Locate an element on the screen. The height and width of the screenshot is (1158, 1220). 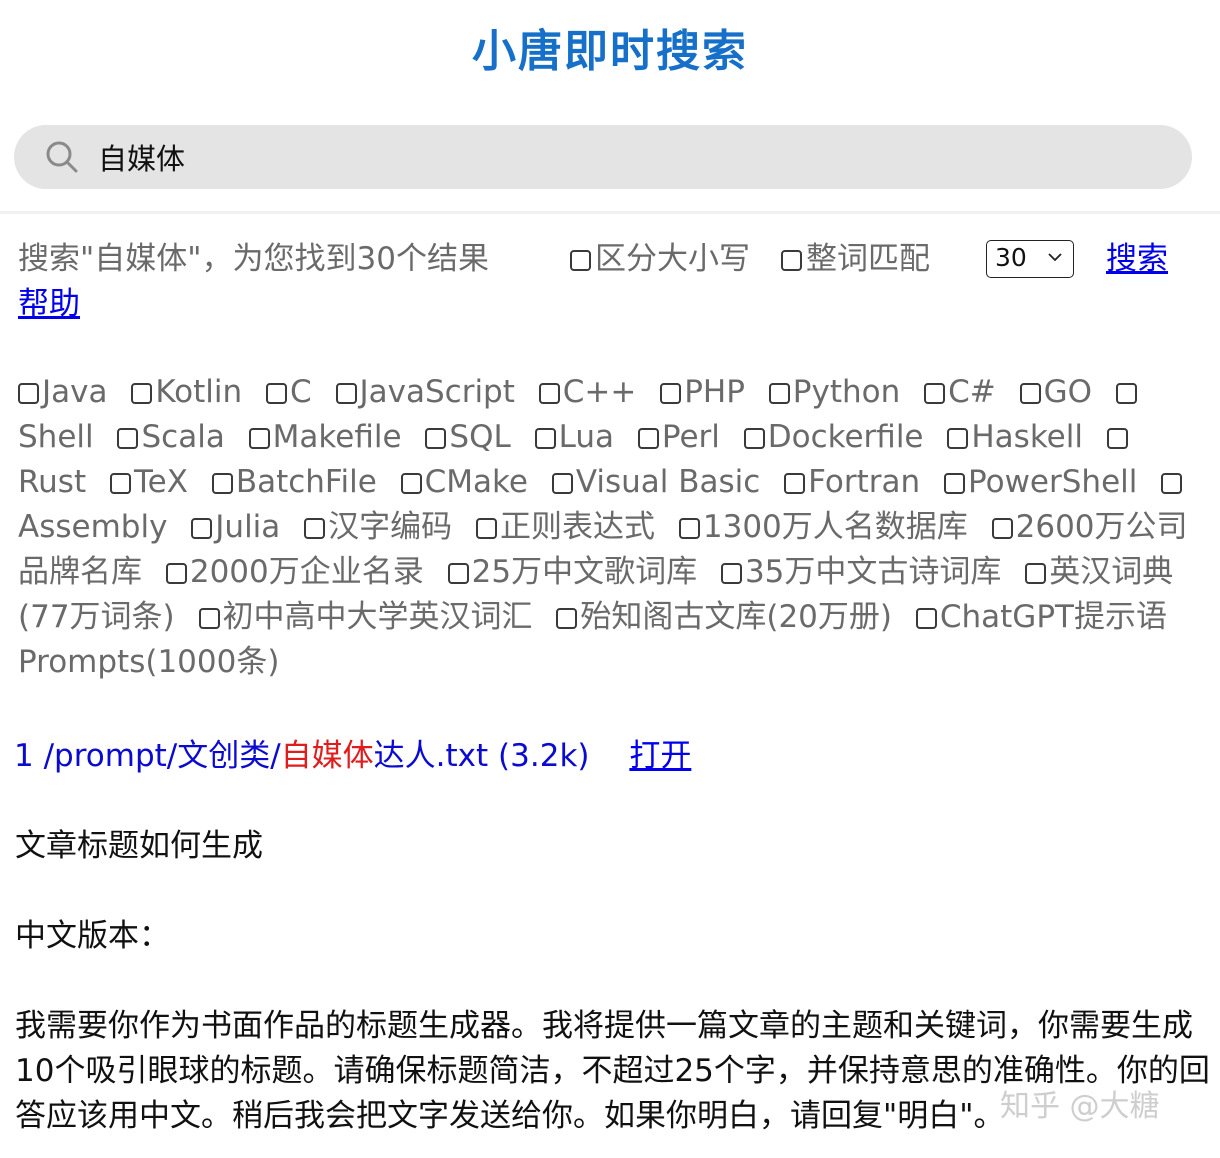
dataset-option: C# is located at coordinates (960, 392).